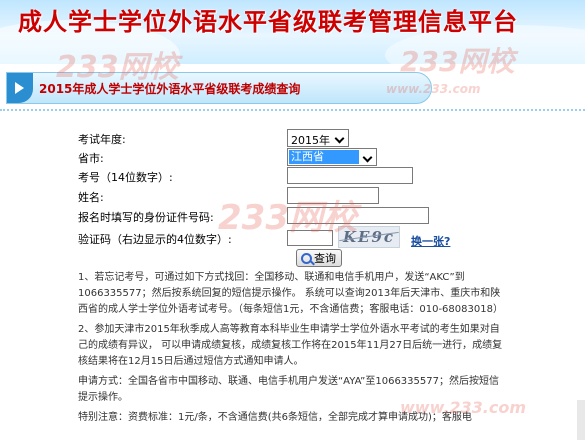 The height and width of the screenshot is (440, 585). Describe the element at coordinates (91, 158) in the screenshot. I see `province-label: 省市:` at that location.